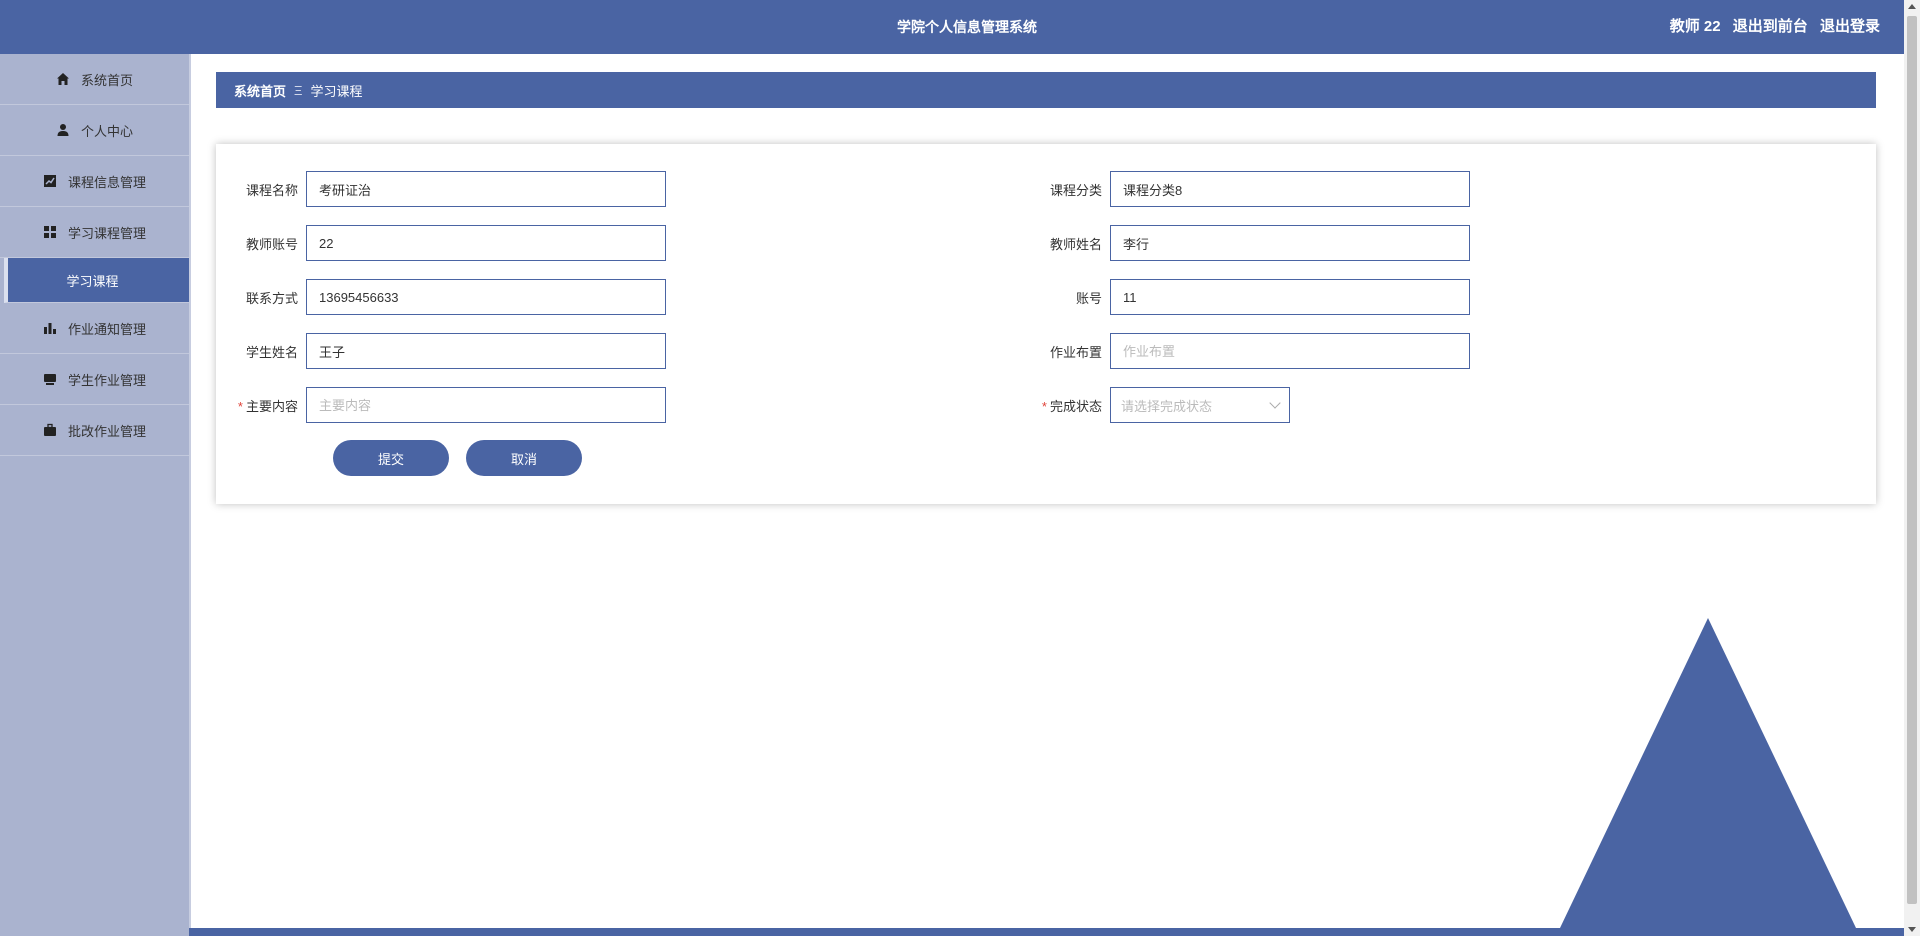 Image resolution: width=1920 pixels, height=936 pixels. I want to click on field-label: 课程名称, so click(271, 190).